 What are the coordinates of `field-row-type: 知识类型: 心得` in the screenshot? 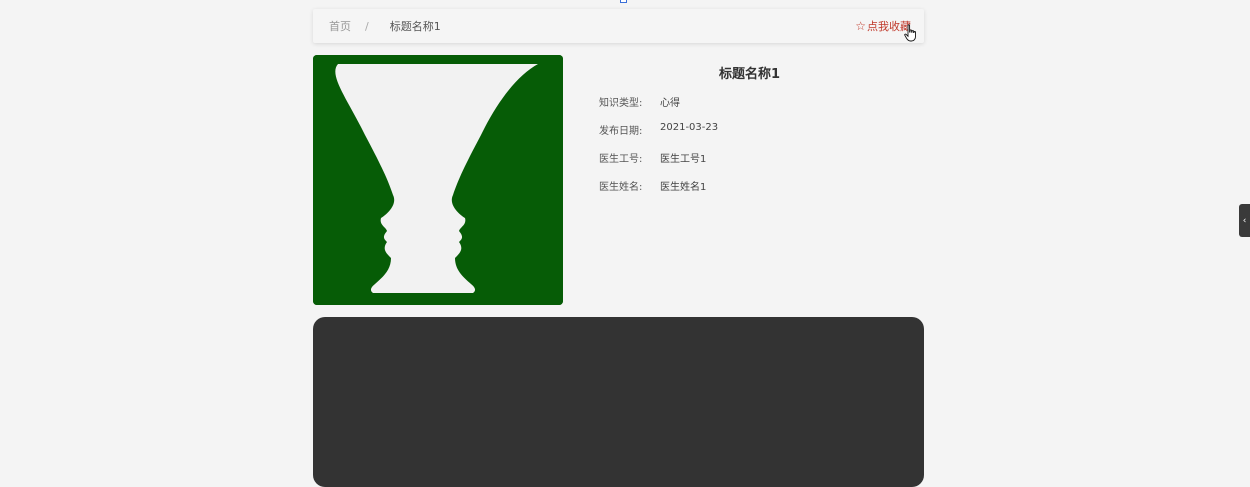 It's located at (639, 101).